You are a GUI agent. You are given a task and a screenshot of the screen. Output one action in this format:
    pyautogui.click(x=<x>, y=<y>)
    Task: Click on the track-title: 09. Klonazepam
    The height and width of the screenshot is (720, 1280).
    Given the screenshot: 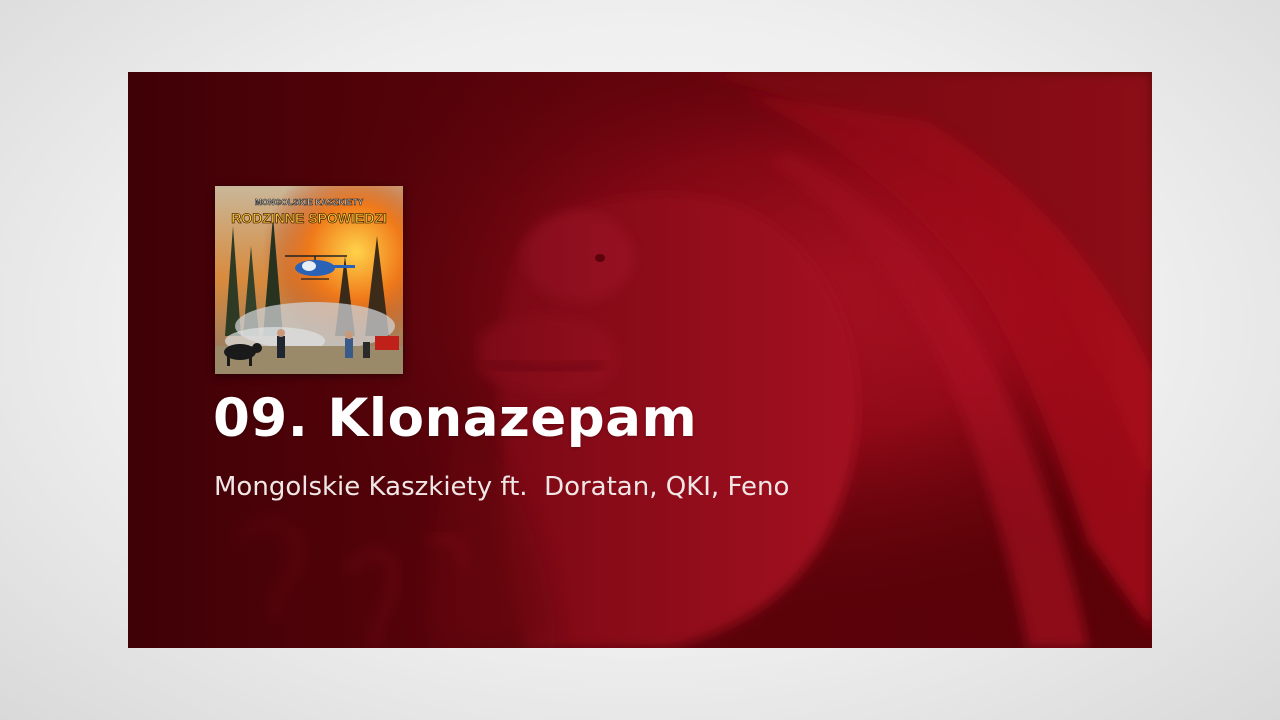 What is the action you would take?
    pyautogui.click(x=455, y=418)
    